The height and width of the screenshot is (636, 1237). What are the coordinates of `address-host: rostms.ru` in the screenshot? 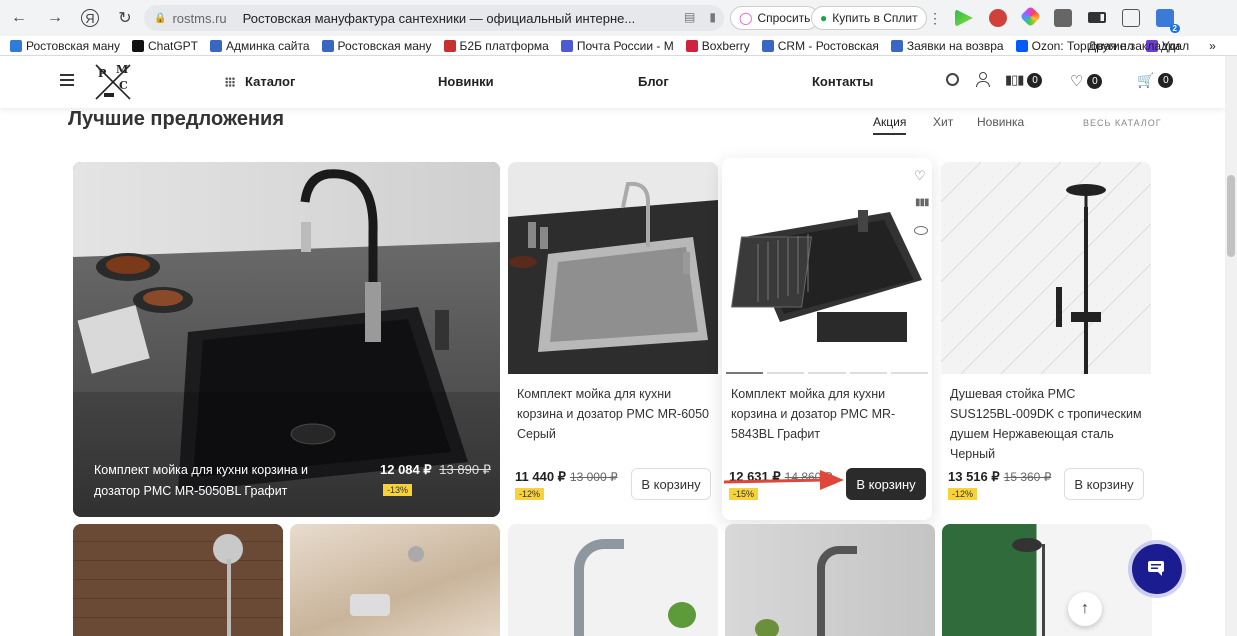 It's located at (199, 18).